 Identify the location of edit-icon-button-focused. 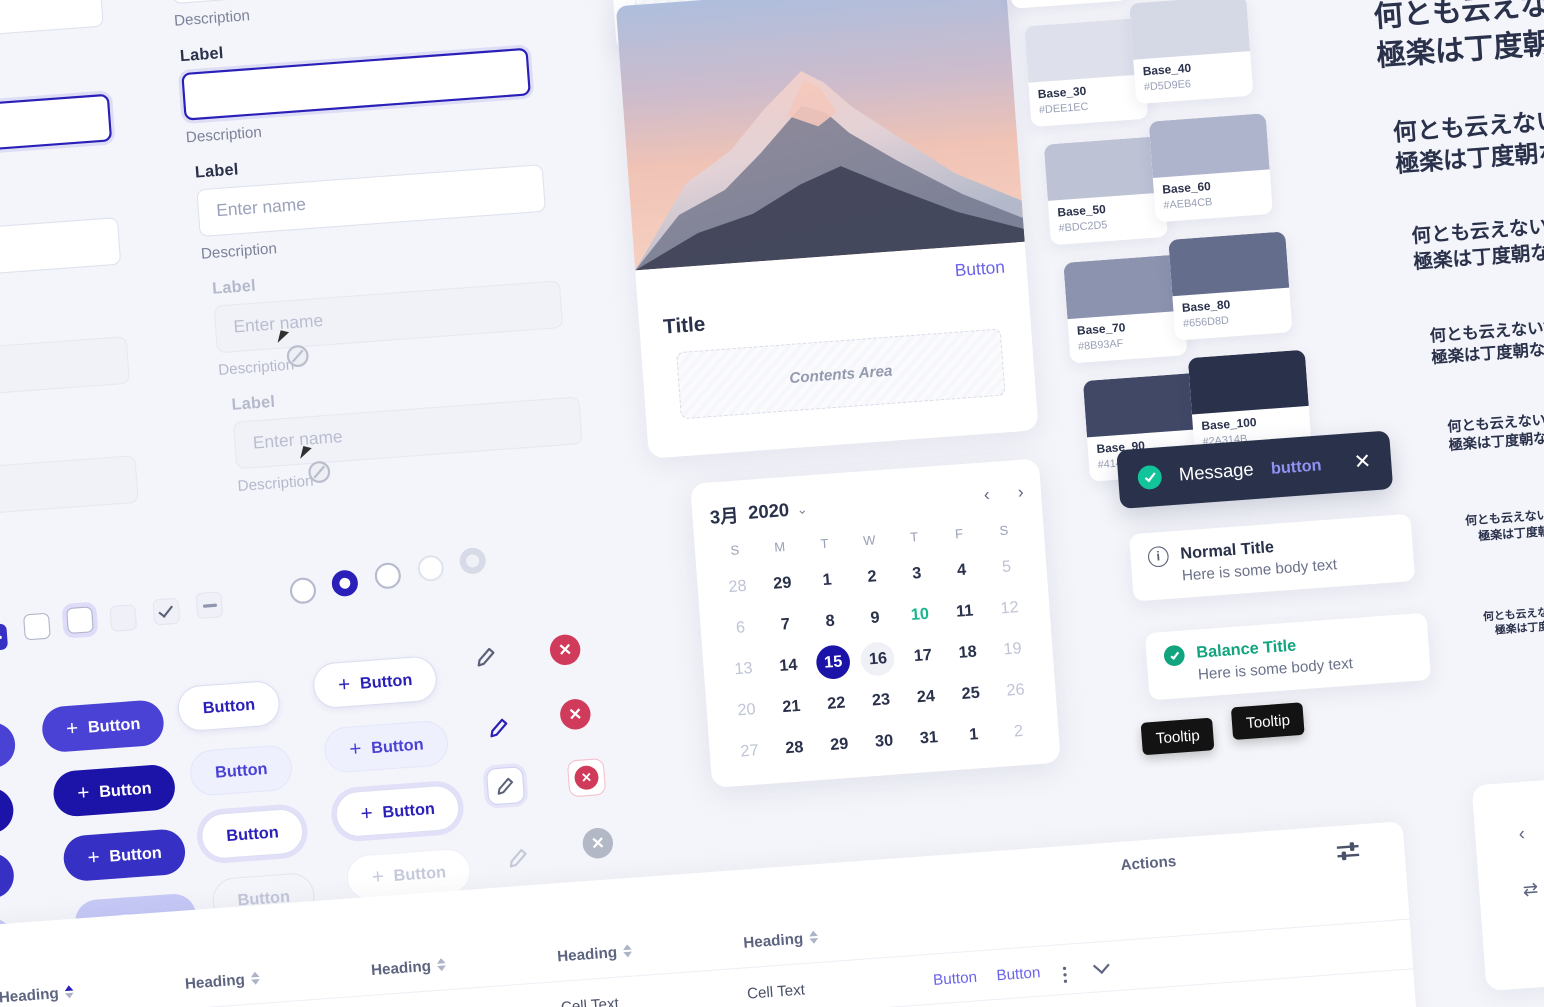
(505, 786).